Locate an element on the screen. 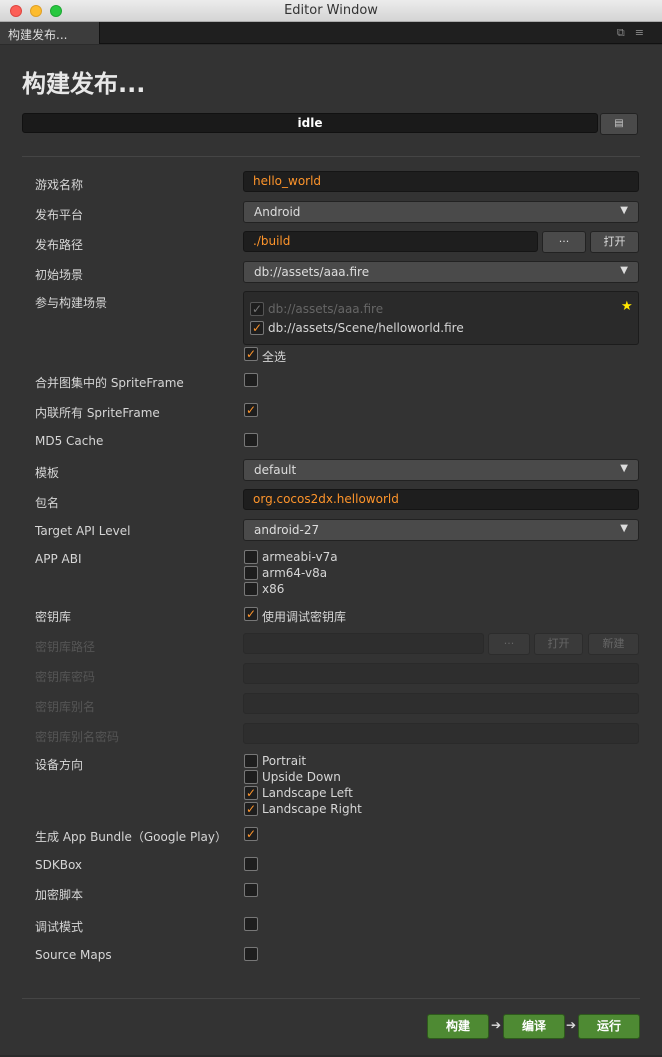 Image resolution: width=662 pixels, height=1057 pixels. orientation-portrait-label: Portrait is located at coordinates (284, 761).